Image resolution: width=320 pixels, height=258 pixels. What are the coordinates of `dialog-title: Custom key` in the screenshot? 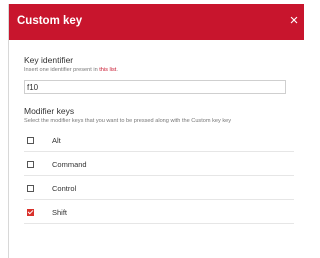 It's located at (50, 21).